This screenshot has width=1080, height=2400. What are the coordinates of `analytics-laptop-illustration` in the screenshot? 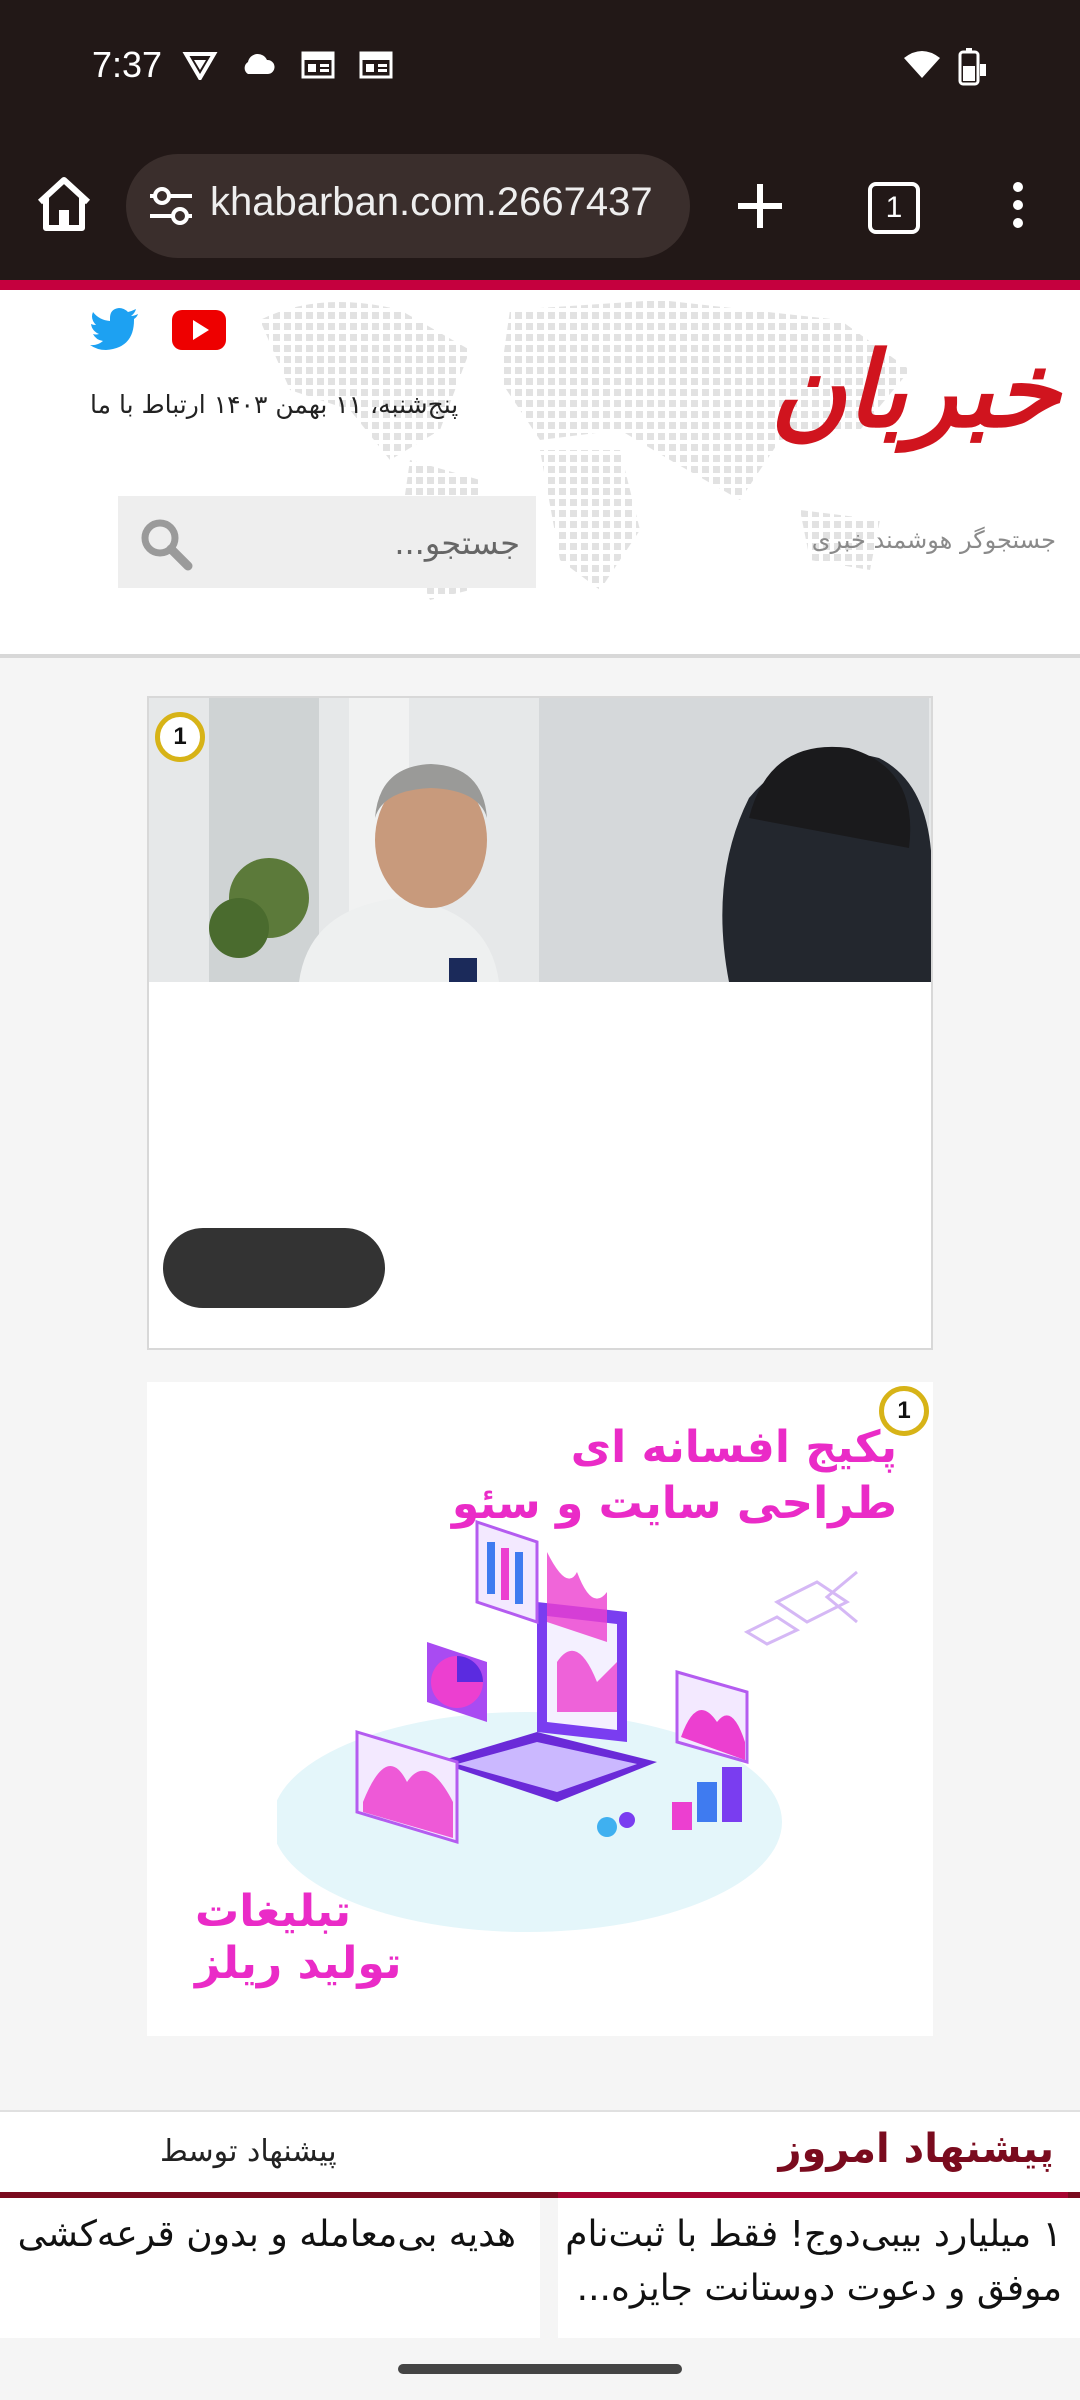 It's located at (567, 1725).